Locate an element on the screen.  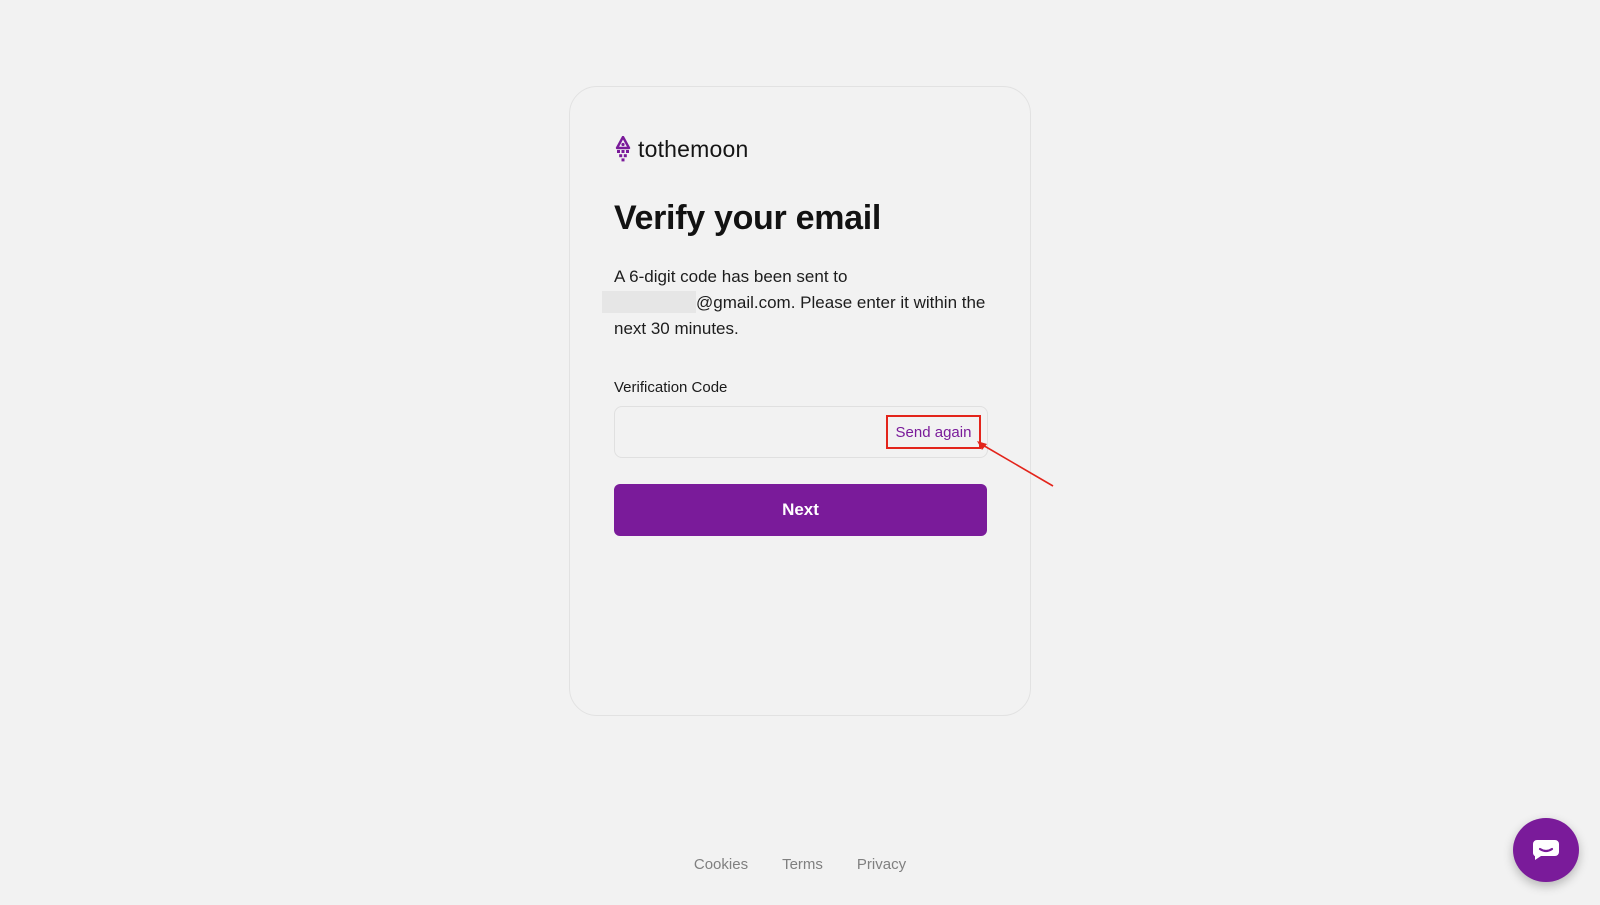
footer-link-terms: Terms is located at coordinates (802, 864).